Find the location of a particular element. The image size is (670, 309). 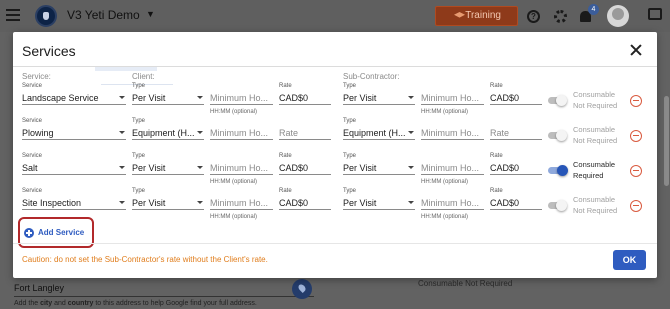

app-logo is located at coordinates (46, 16).